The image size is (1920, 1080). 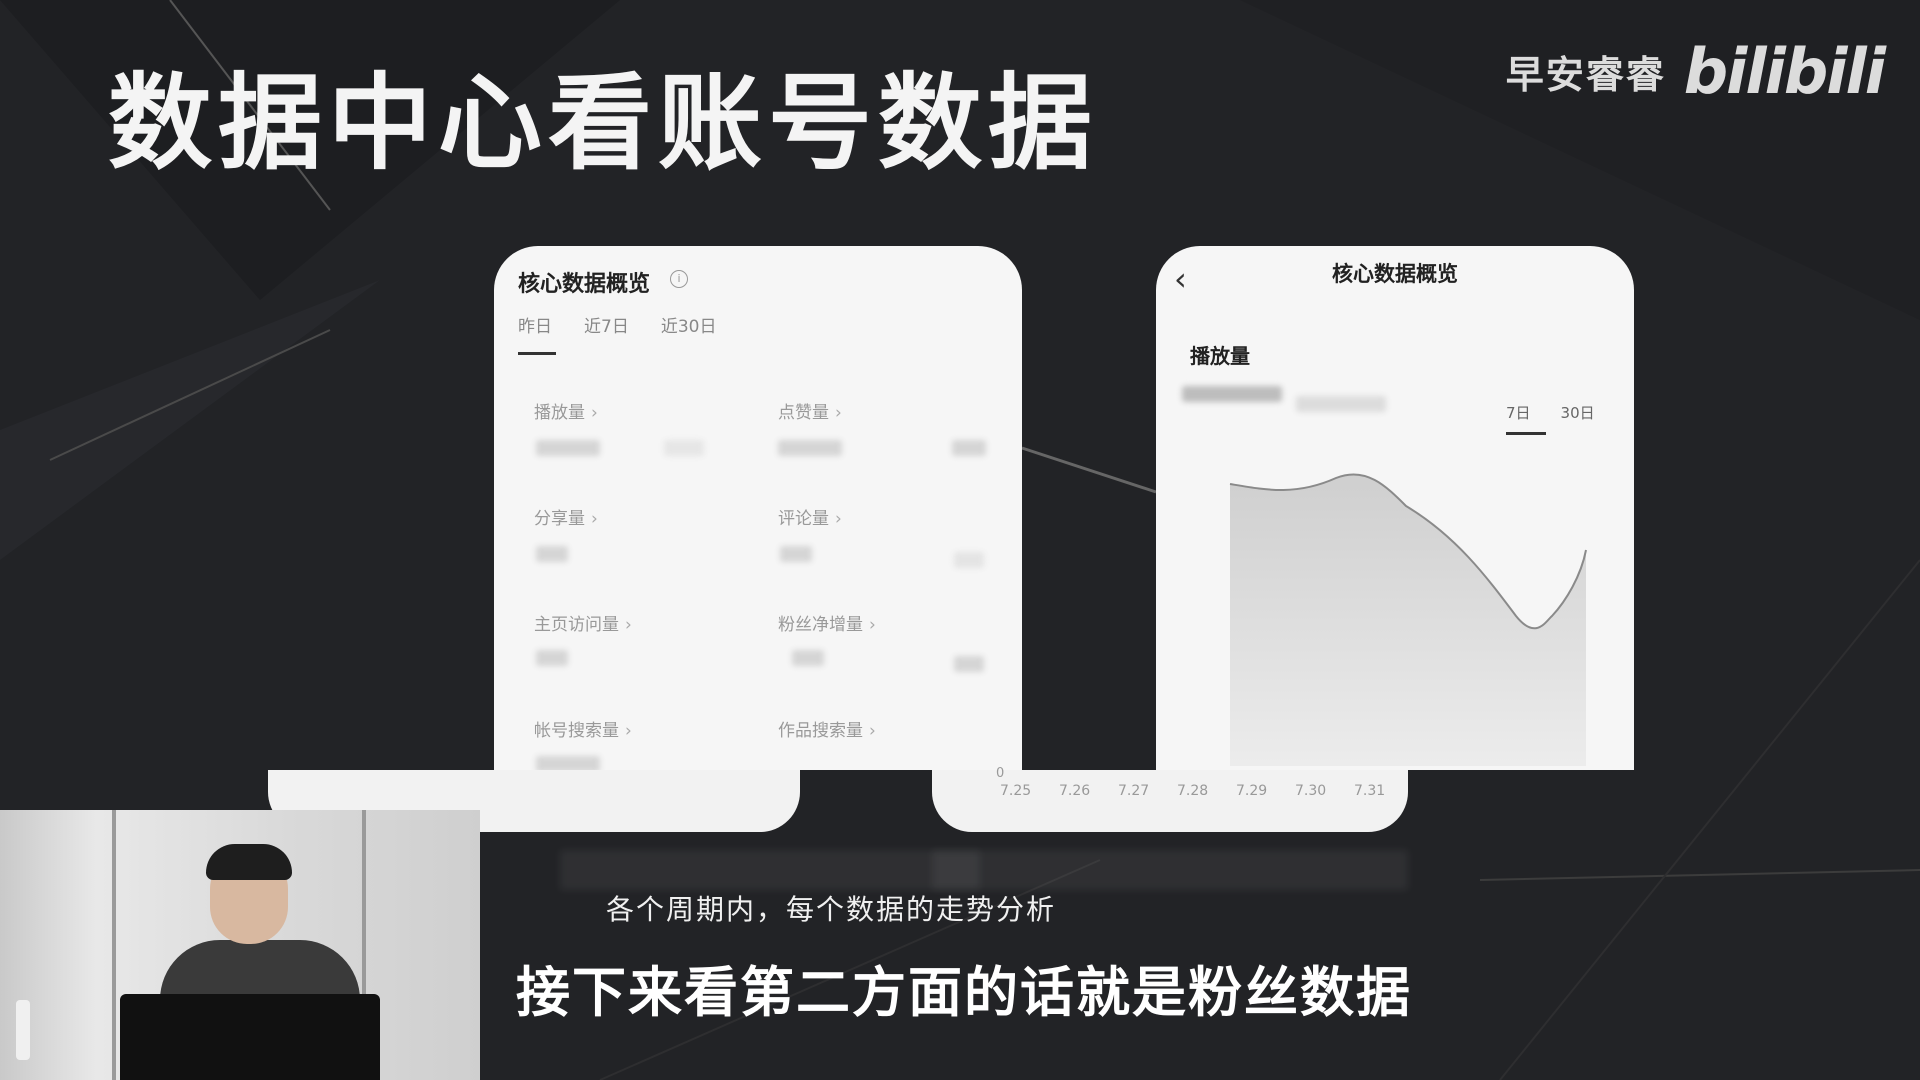 What do you see at coordinates (1311, 791) in the screenshot?
I see `x-tick-label: 7.30` at bounding box center [1311, 791].